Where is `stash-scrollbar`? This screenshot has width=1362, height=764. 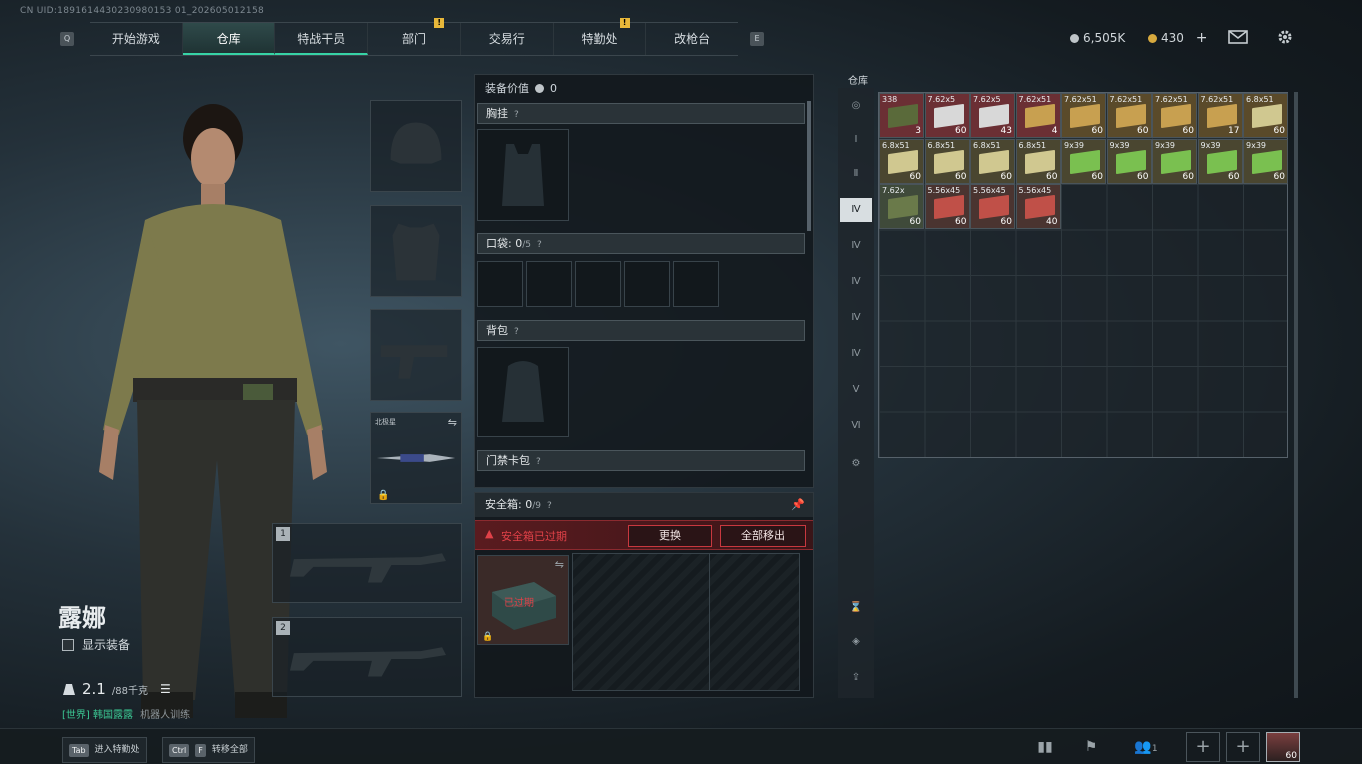
stash-scrollbar is located at coordinates (1296, 395).